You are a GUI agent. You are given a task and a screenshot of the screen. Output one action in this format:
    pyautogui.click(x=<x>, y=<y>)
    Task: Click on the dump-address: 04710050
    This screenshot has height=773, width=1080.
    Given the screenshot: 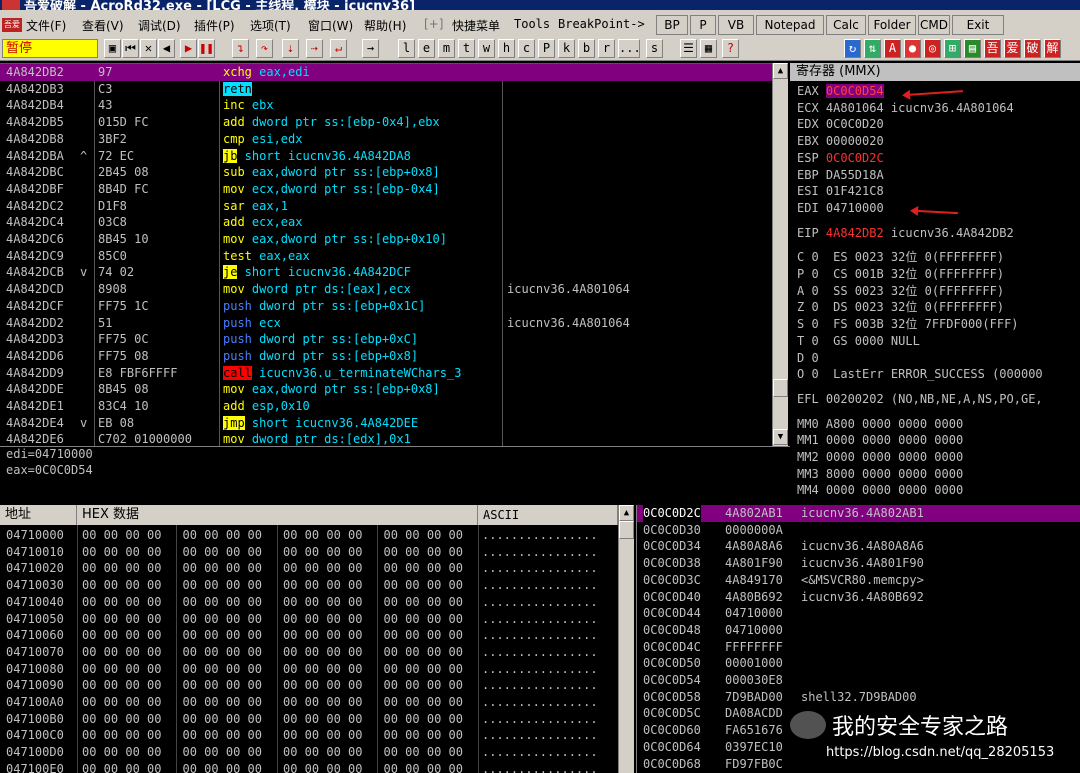 What is the action you would take?
    pyautogui.click(x=35, y=619)
    